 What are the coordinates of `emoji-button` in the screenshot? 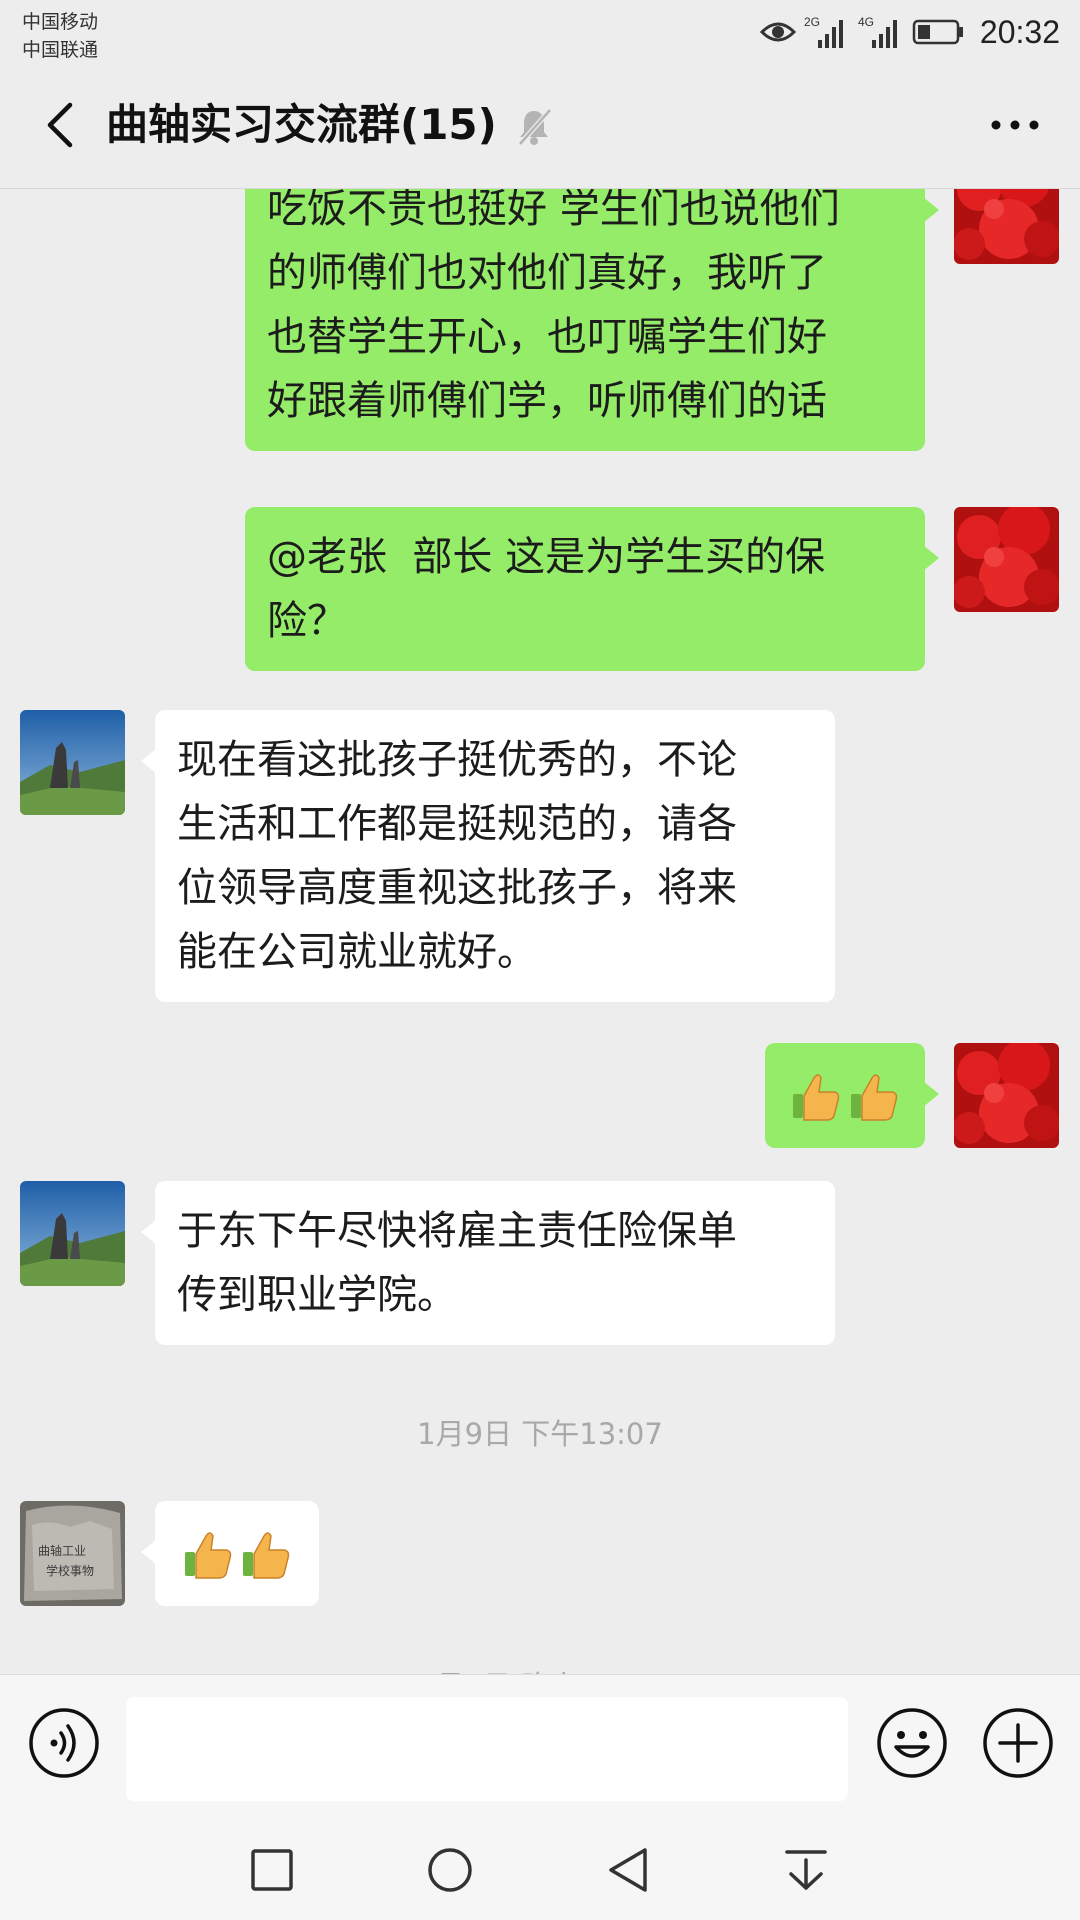 It's located at (912, 1745).